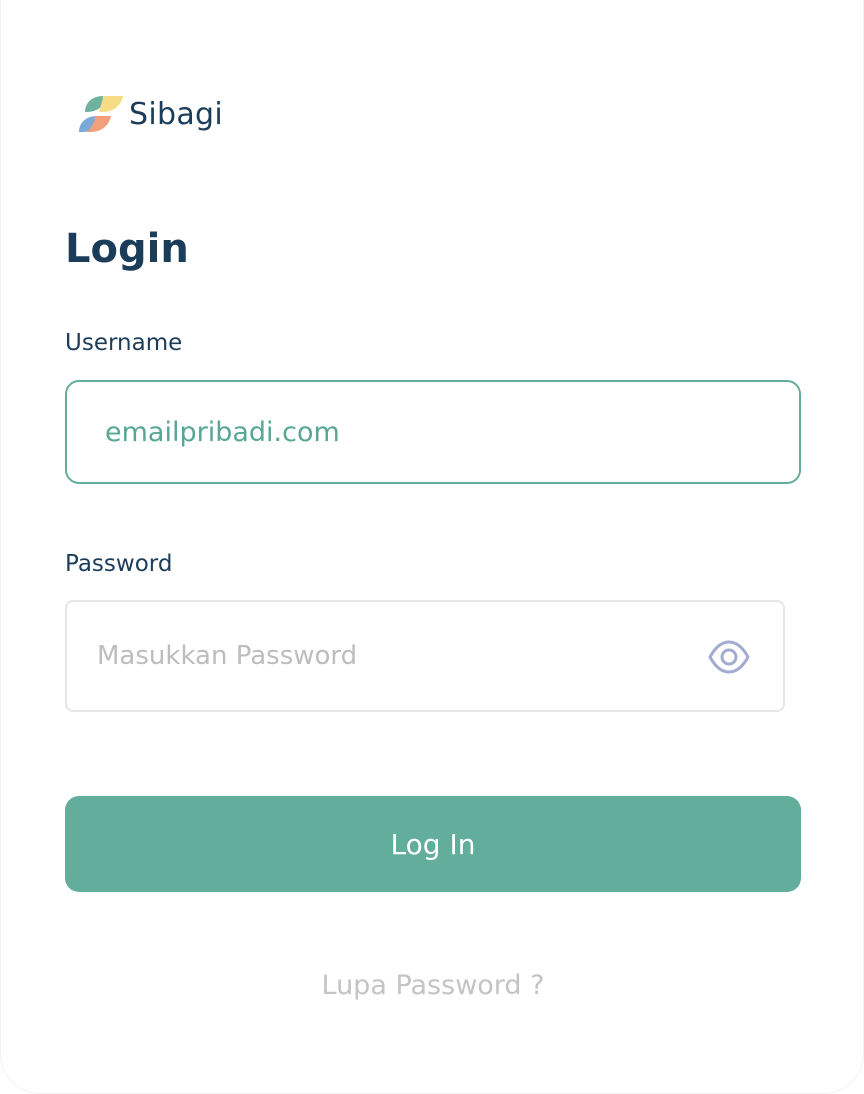 The height and width of the screenshot is (1094, 864). Describe the element at coordinates (101, 114) in the screenshot. I see `sibagi-logo-icon` at that location.